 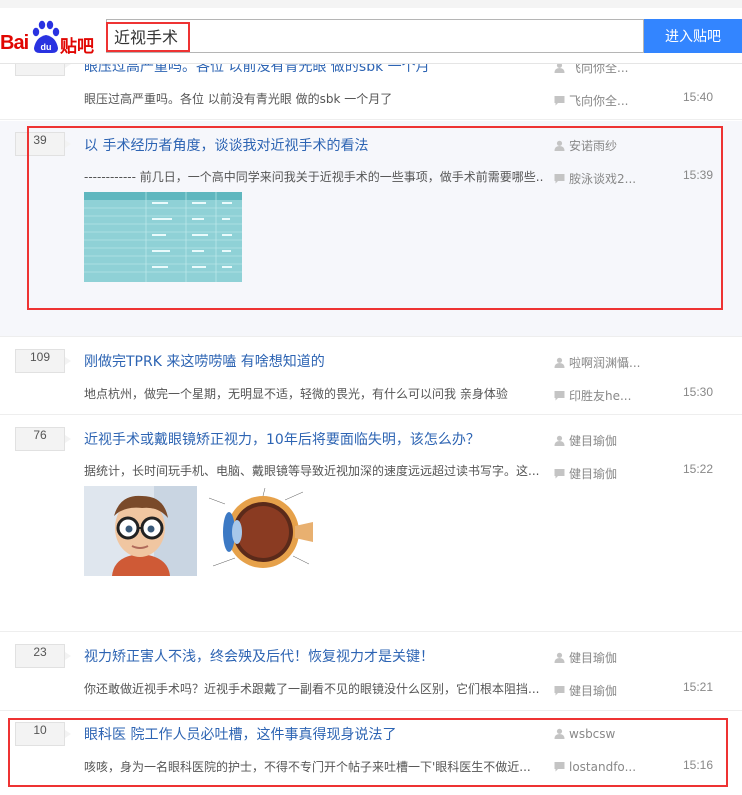 I want to click on thread-author: wsbcsw, so click(x=599, y=734).